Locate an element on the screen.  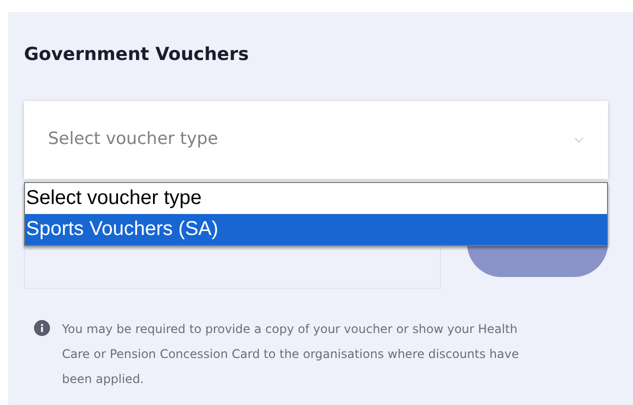
dropdown-option: Sports Vouchers (SA) is located at coordinates (316, 229).